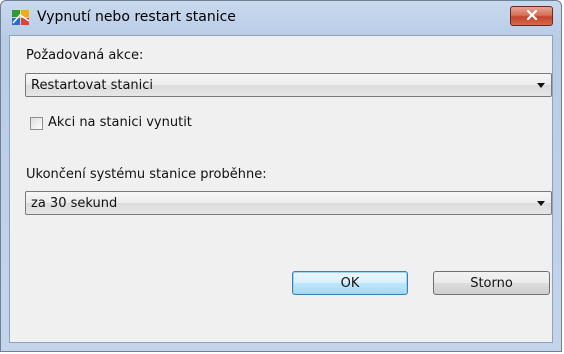 The image size is (564, 354). Describe the element at coordinates (146, 174) in the screenshot. I see `shutdown-label: Ukončení systému stanice proběhne:` at that location.